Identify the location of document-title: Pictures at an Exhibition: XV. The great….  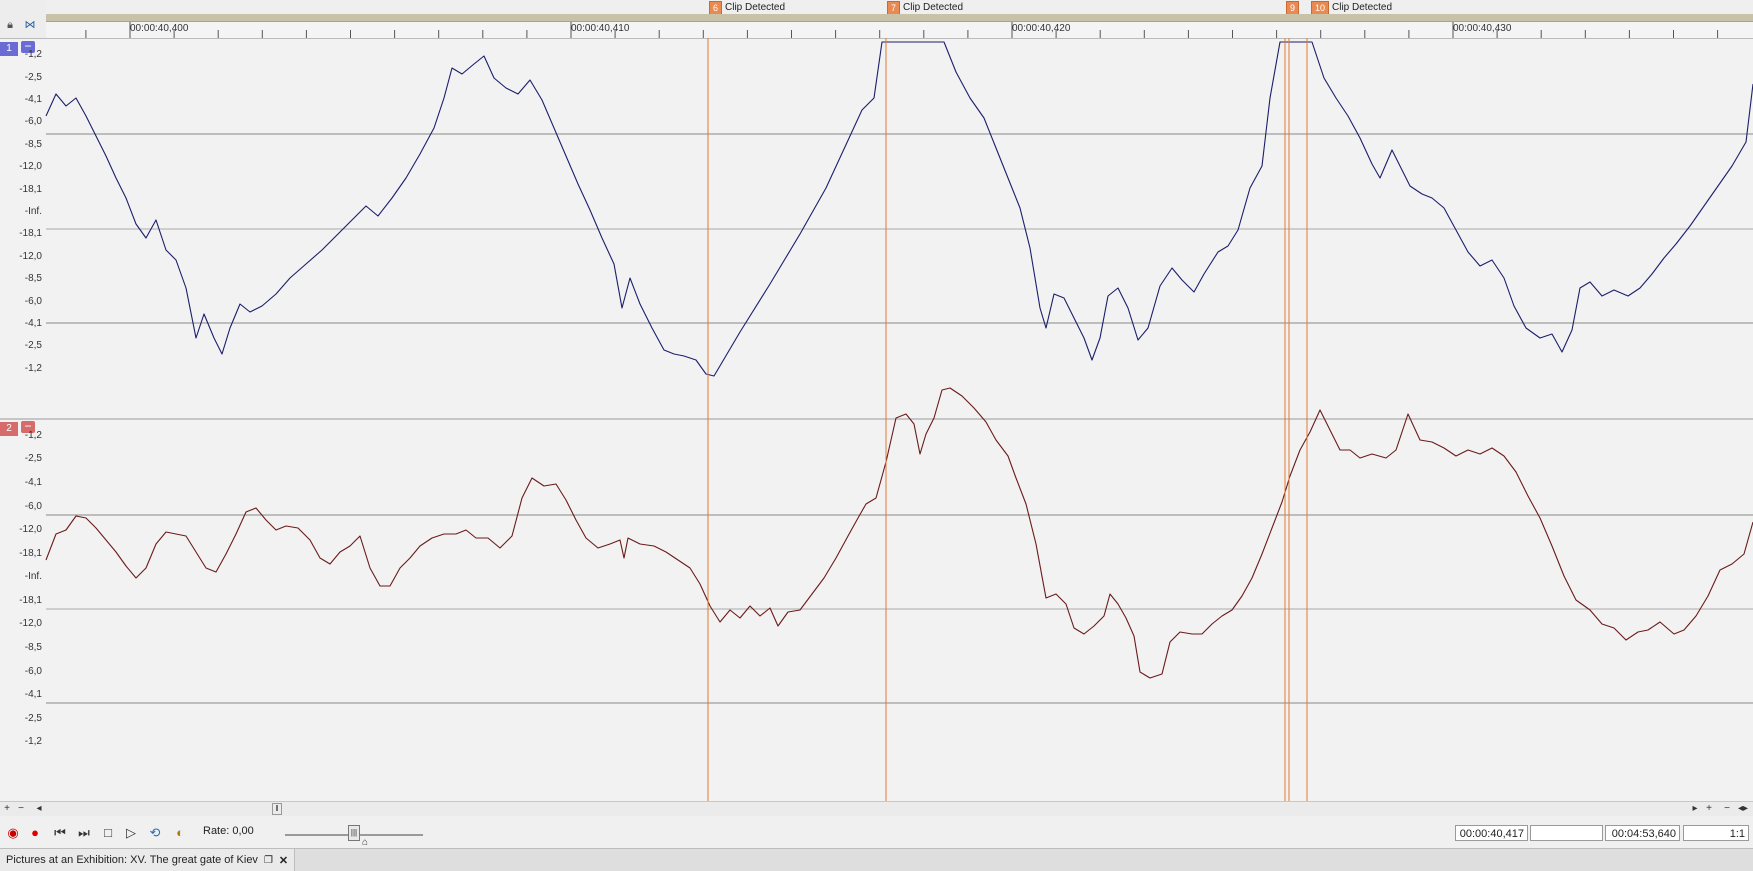
(132, 860).